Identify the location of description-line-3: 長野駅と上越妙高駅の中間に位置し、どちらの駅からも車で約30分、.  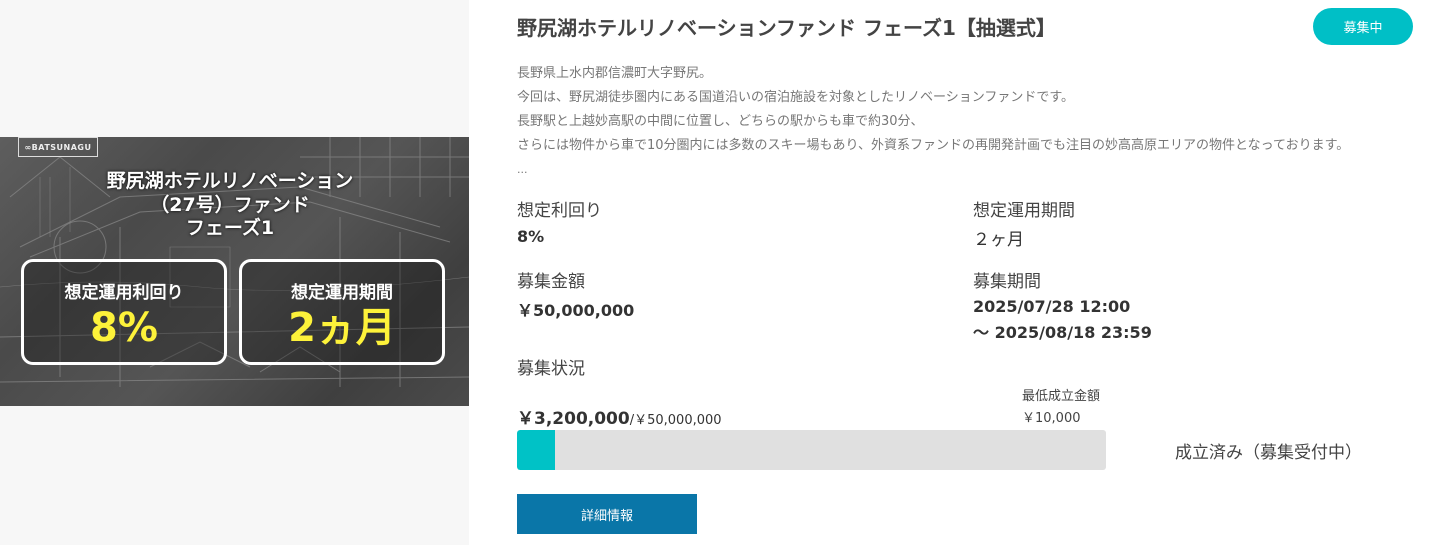
(720, 121).